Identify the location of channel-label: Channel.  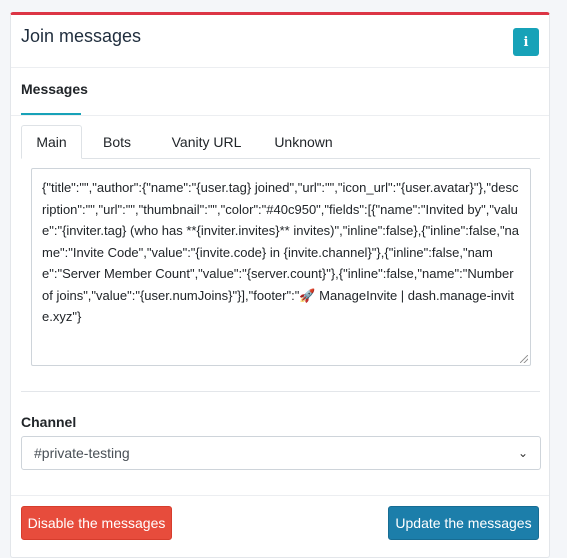
(49, 422).